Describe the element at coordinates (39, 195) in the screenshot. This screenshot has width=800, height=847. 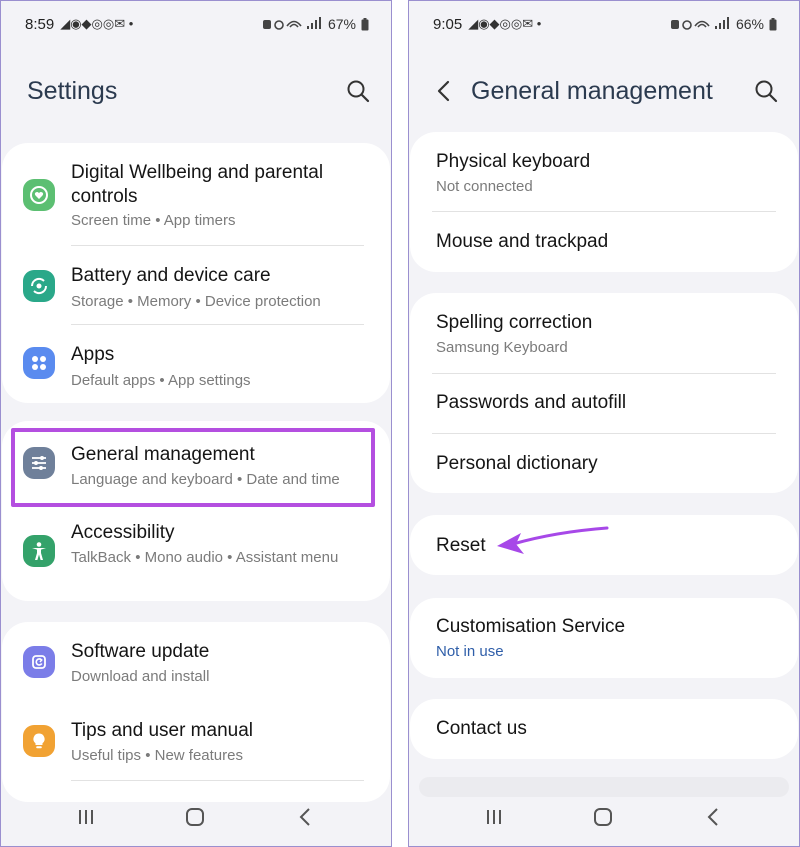
I see `wellbeing-icon` at that location.